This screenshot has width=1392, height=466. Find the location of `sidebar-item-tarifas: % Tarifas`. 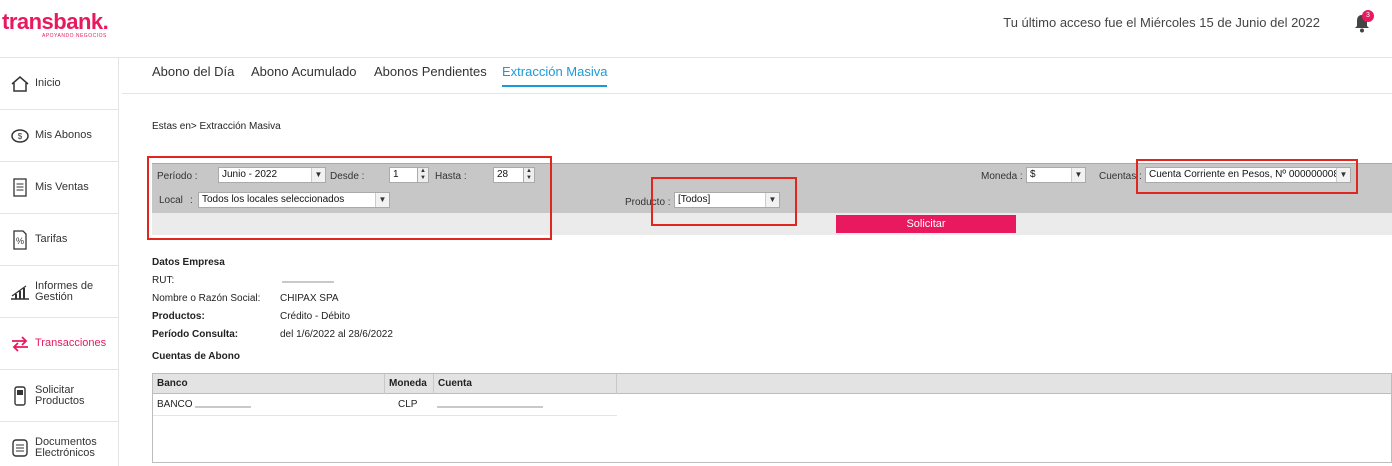

sidebar-item-tarifas: % Tarifas is located at coordinates (59, 240).